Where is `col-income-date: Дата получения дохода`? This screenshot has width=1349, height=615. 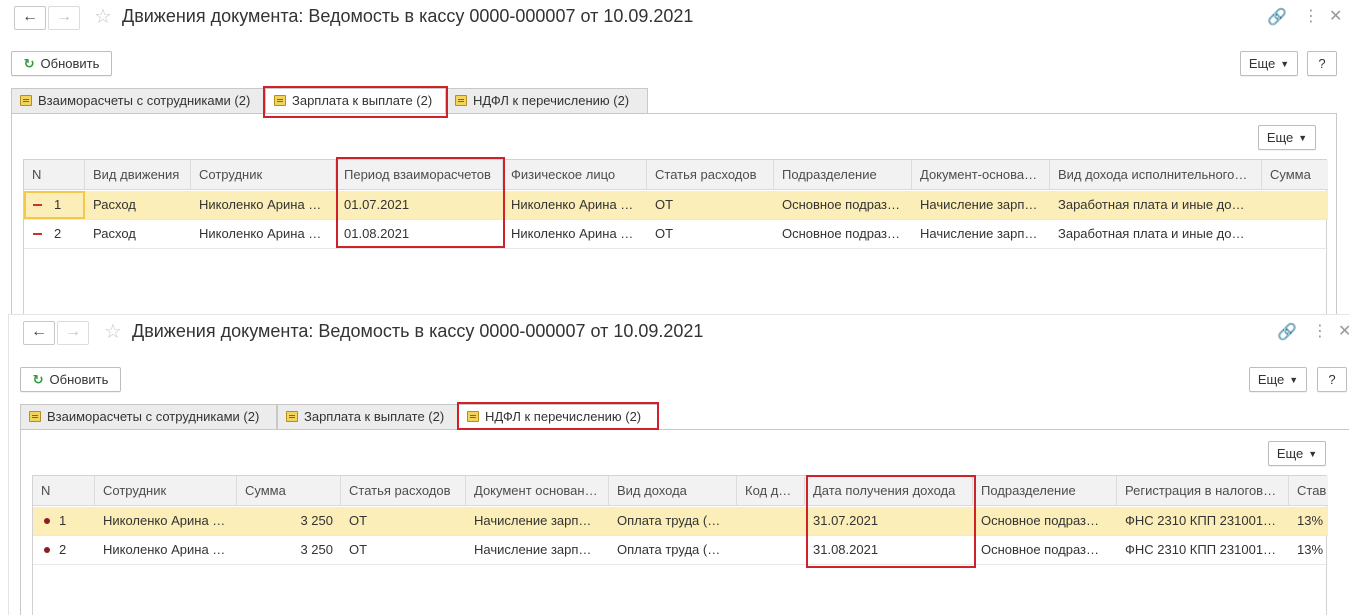
col-income-date: Дата получения дохода is located at coordinates (889, 491).